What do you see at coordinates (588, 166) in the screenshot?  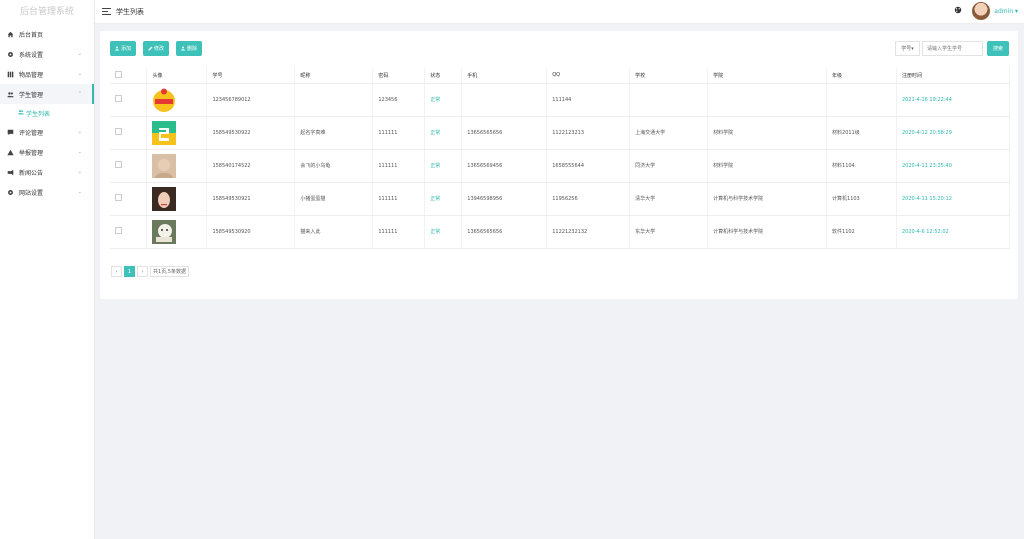 I see `qq-cell: 1658555644` at bounding box center [588, 166].